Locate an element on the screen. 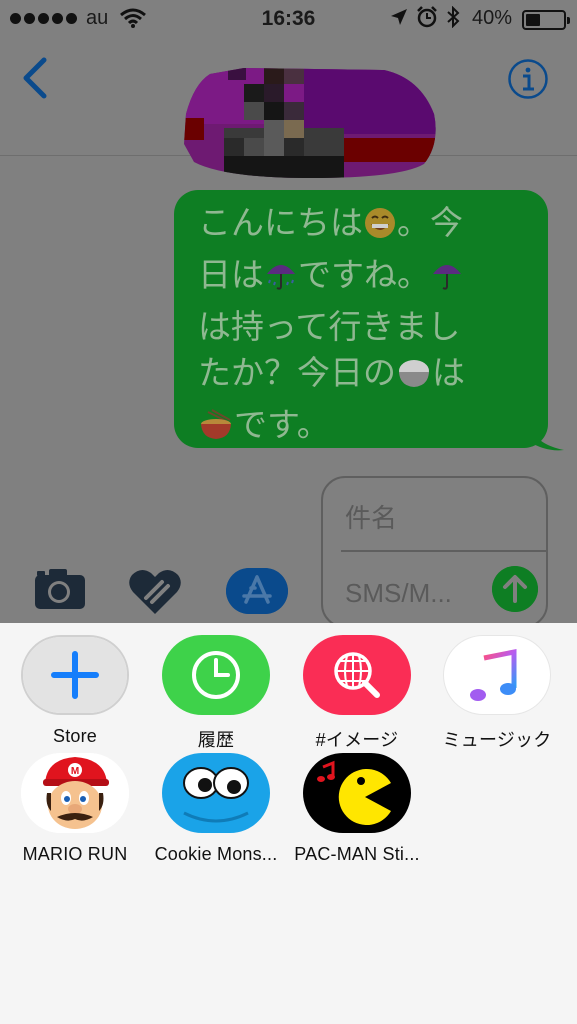  store-app-icon is located at coordinates (75, 675).